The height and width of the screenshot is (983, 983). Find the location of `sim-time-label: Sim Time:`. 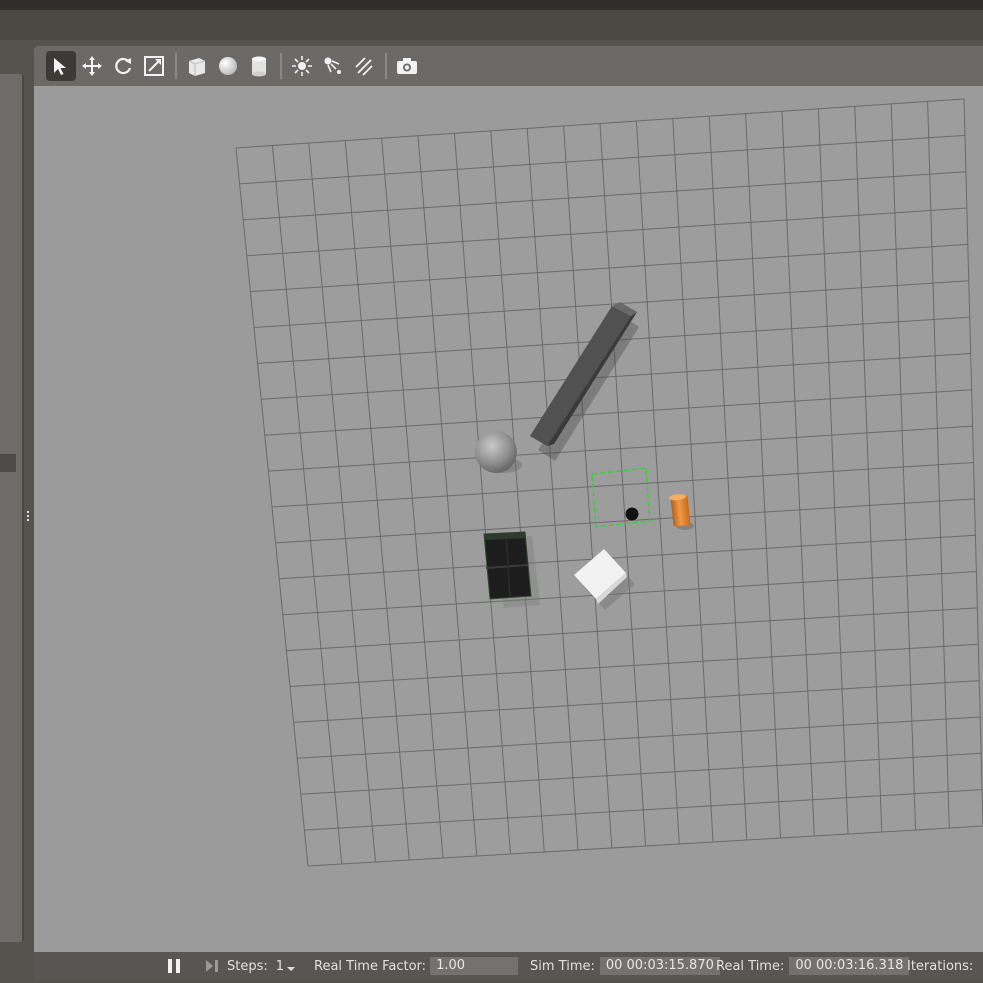

sim-time-label: Sim Time: is located at coordinates (562, 966).